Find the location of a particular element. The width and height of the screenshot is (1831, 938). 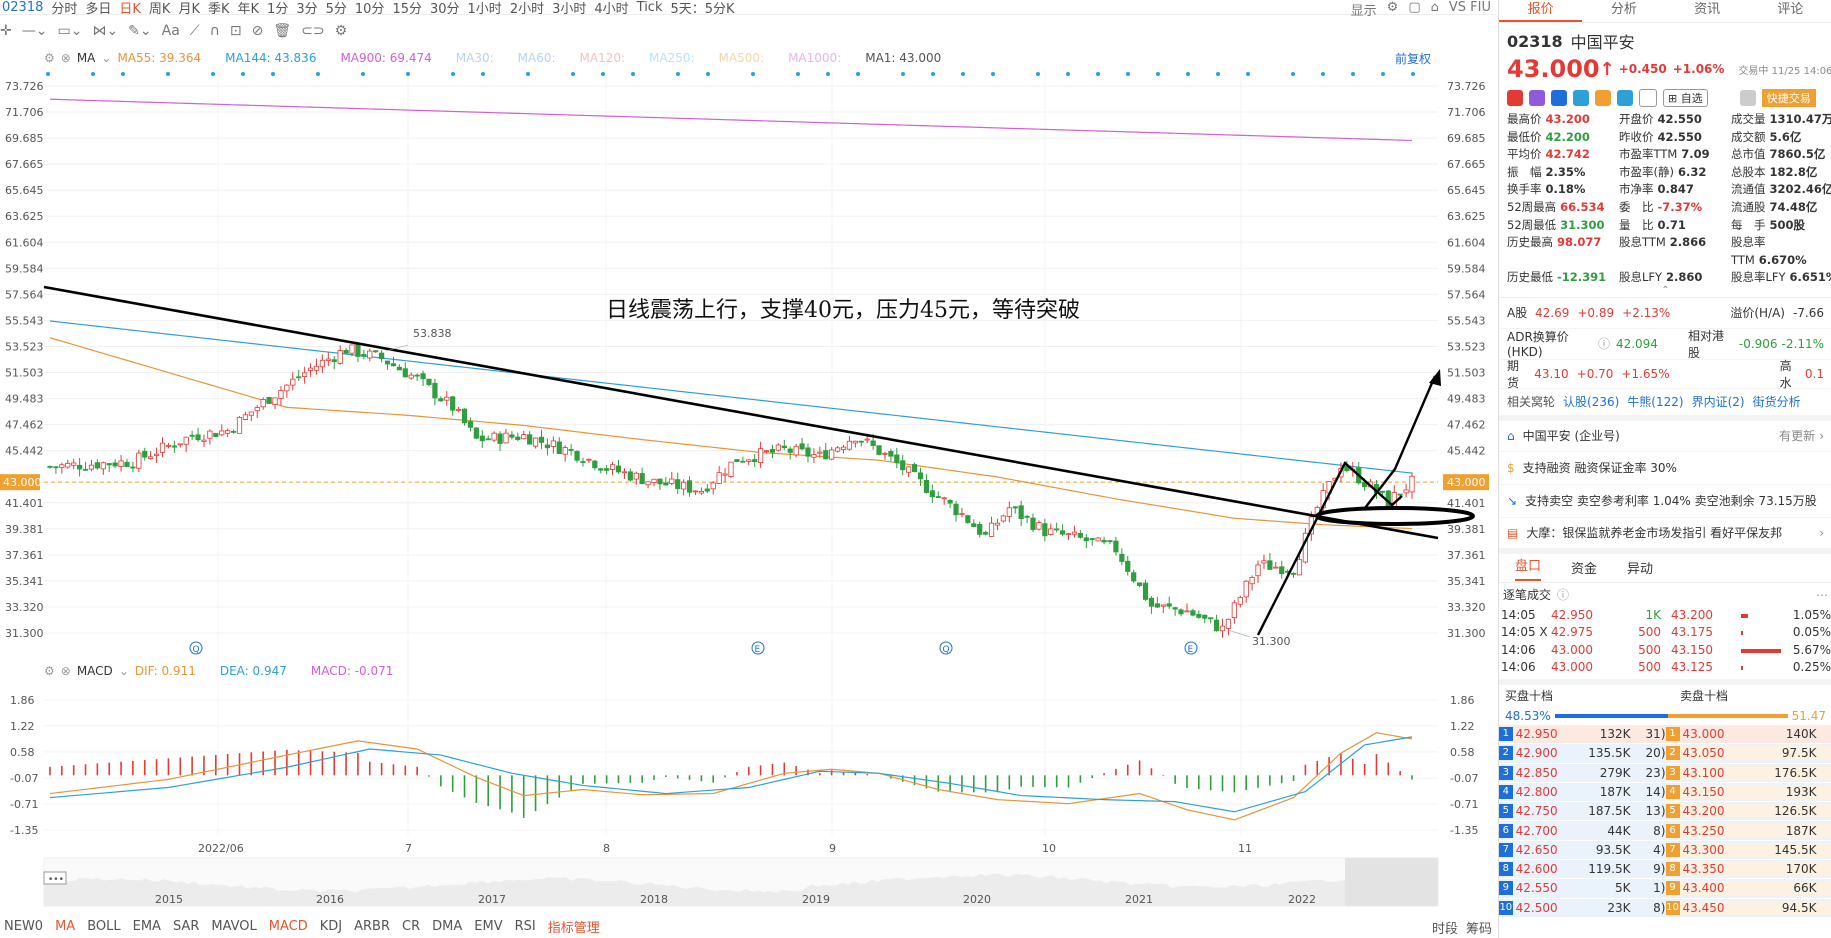

period-tab-9: 5分 is located at coordinates (336, 7).